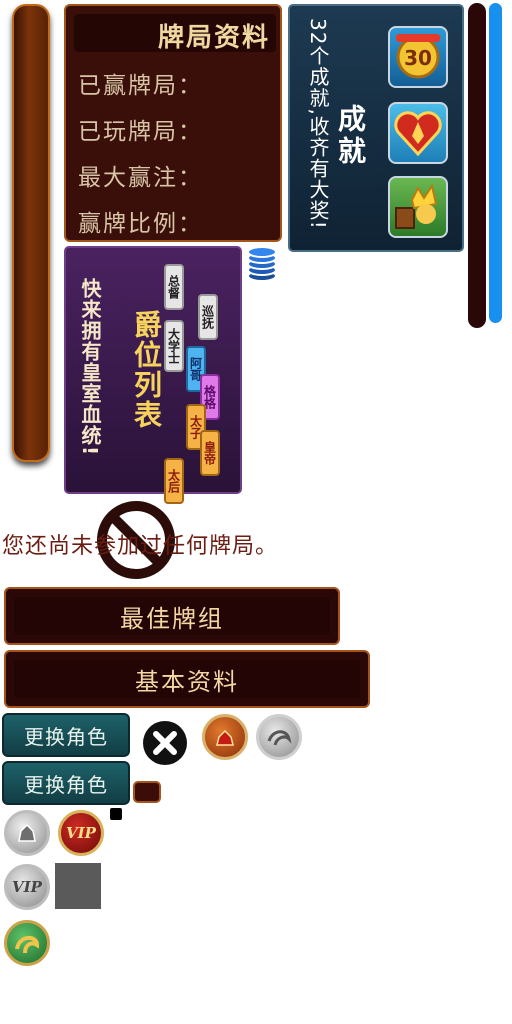 This screenshot has height=1024, width=512. What do you see at coordinates (147, 792) in the screenshot?
I see `small-tab-button` at bounding box center [147, 792].